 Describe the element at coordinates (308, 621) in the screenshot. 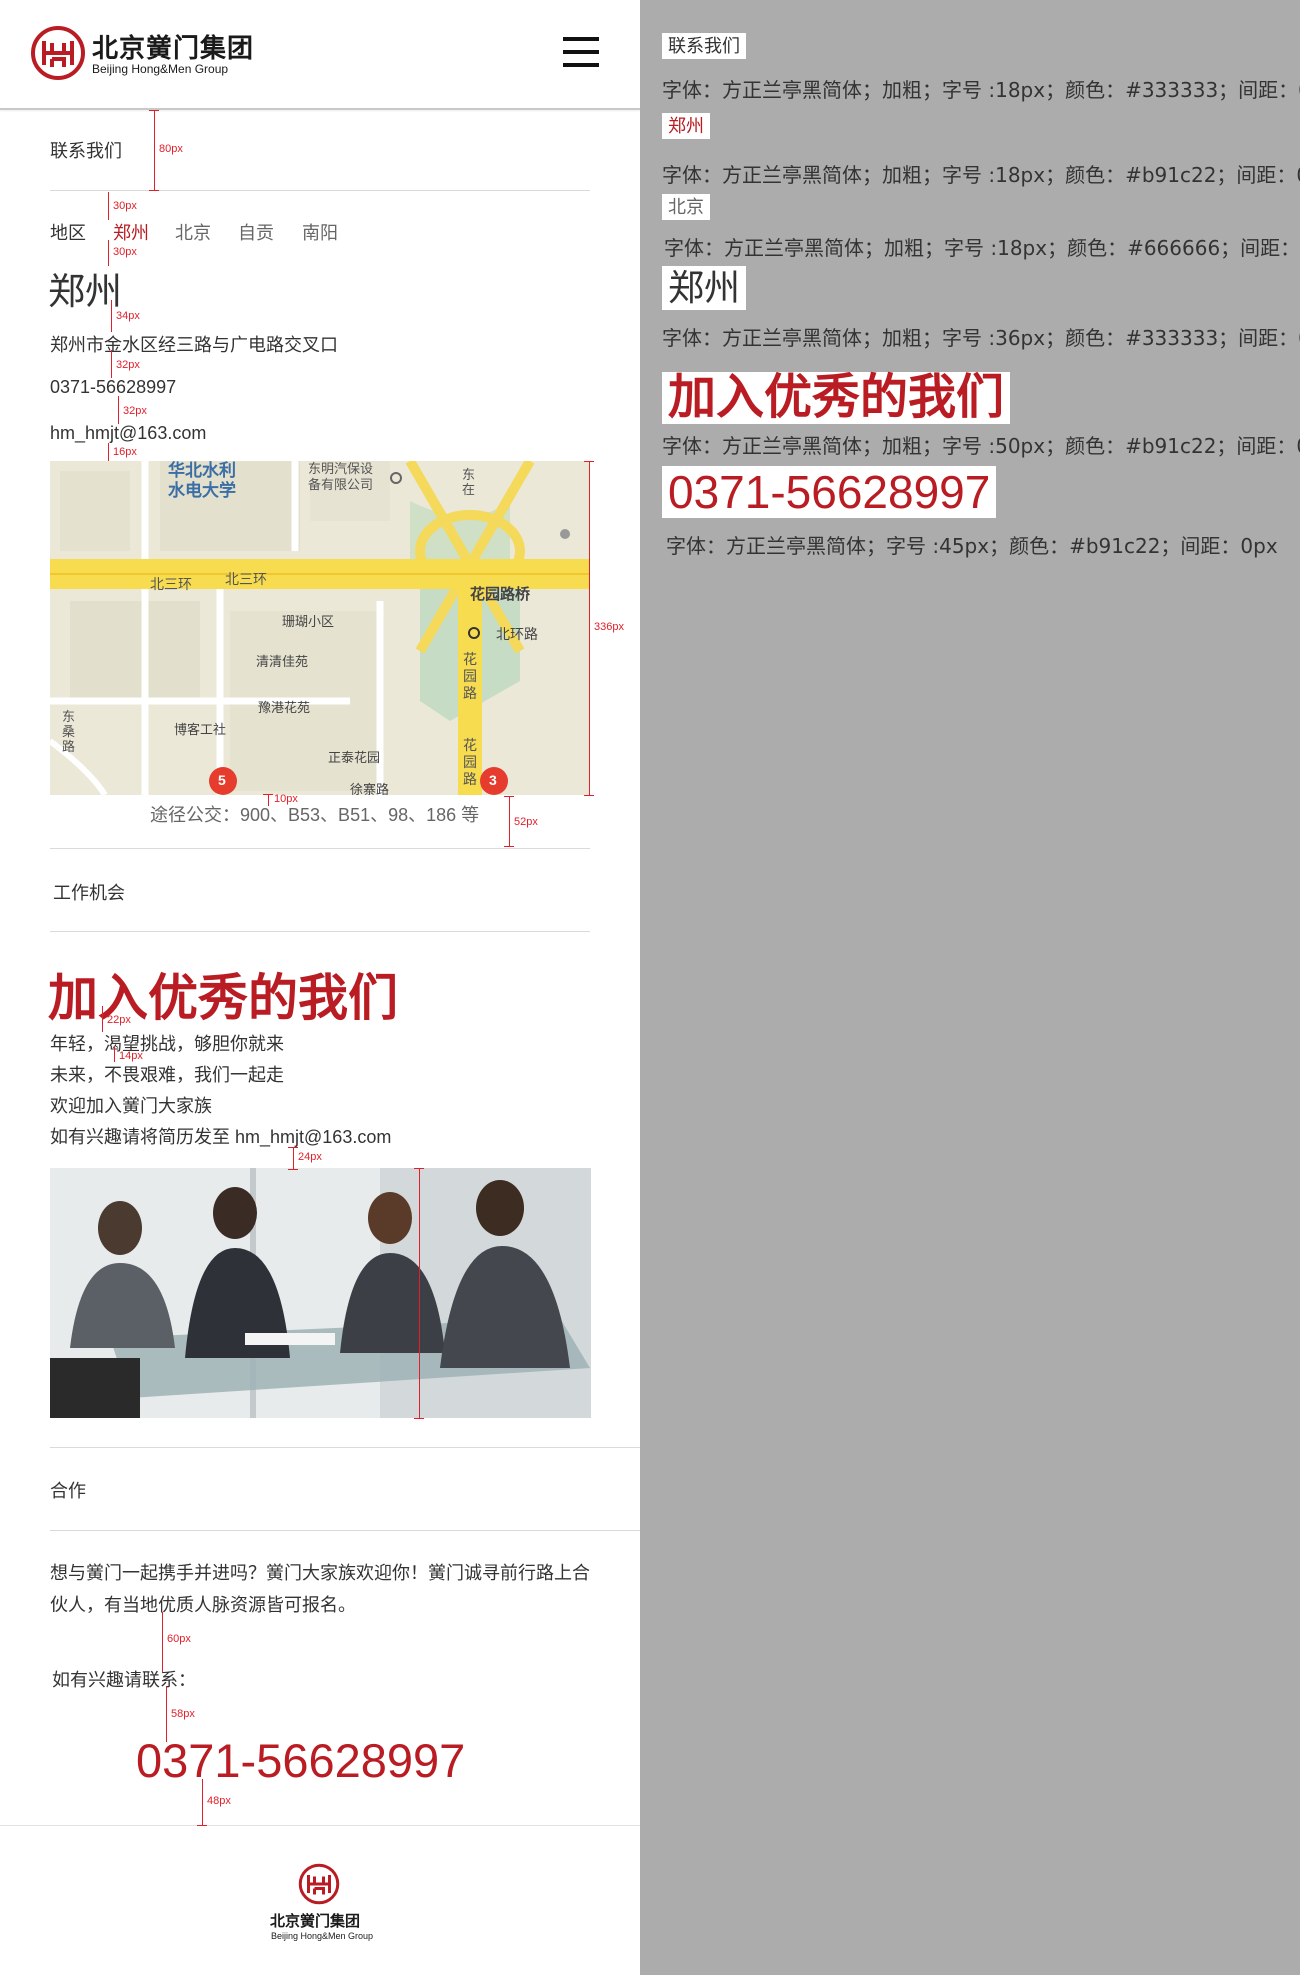

I see `map-label-estate1: 珊瑚小区` at that location.